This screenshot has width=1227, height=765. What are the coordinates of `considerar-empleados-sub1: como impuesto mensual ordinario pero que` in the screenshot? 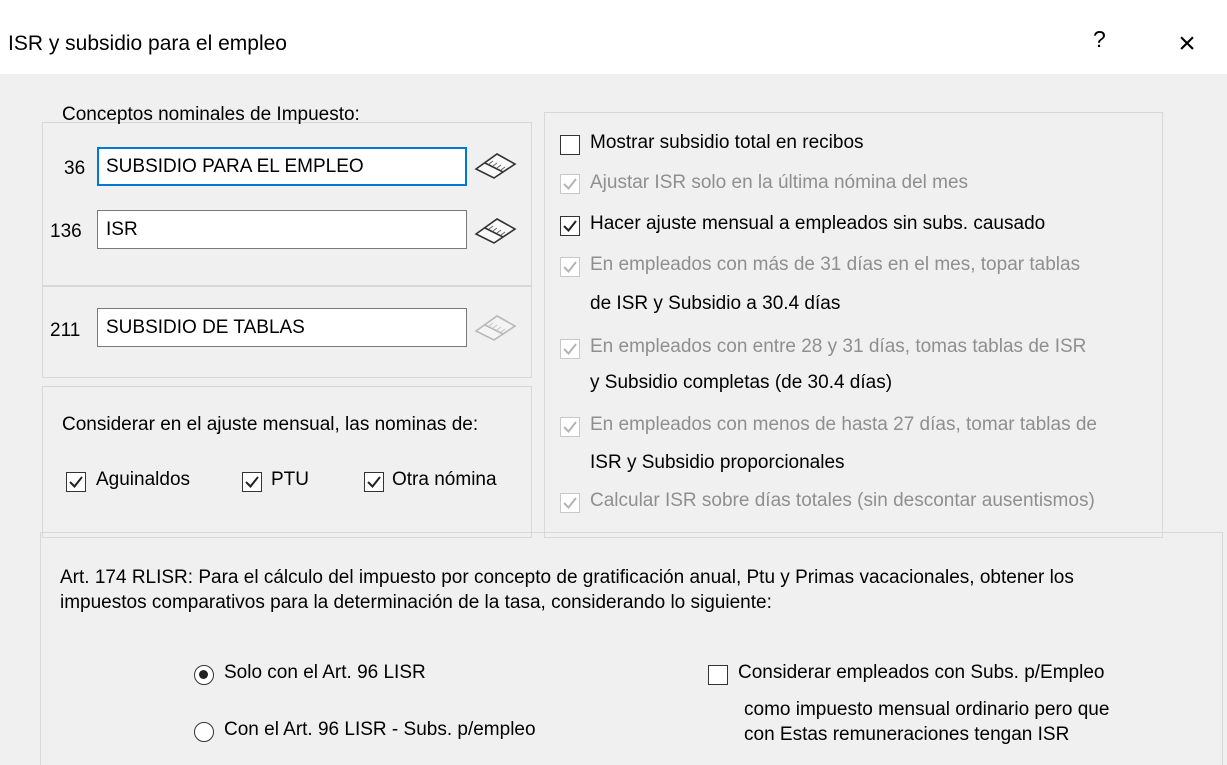 It's located at (927, 709).